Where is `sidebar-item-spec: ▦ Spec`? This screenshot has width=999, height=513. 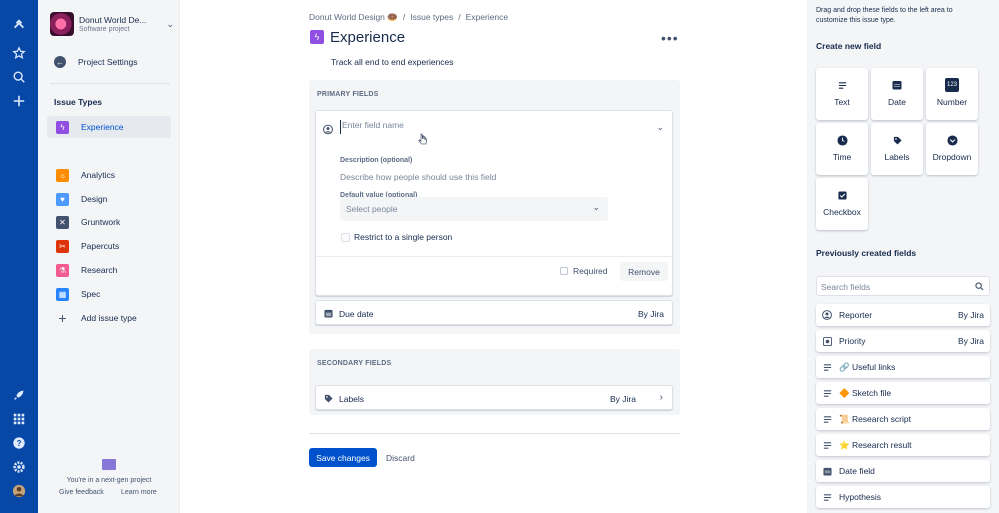
sidebar-item-spec: ▦ Spec is located at coordinates (109, 294).